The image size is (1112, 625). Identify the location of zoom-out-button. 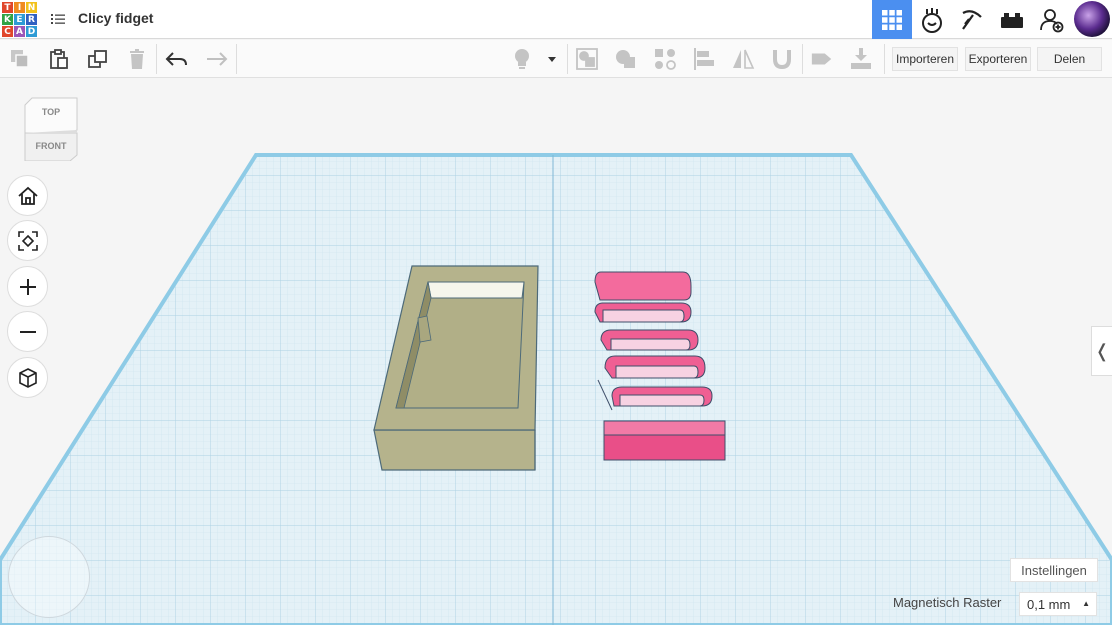
(27, 331).